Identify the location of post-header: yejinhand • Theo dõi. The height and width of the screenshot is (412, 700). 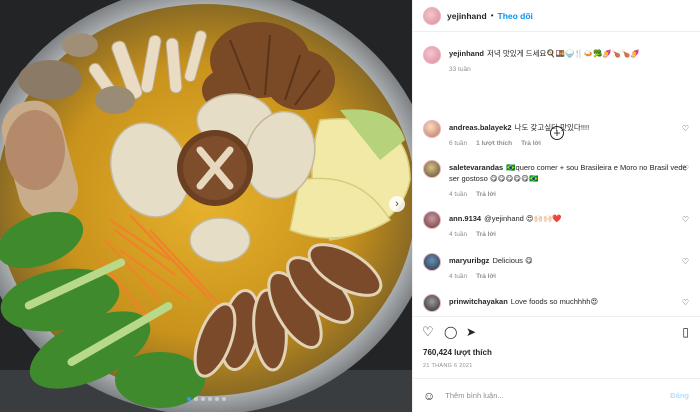
(556, 16).